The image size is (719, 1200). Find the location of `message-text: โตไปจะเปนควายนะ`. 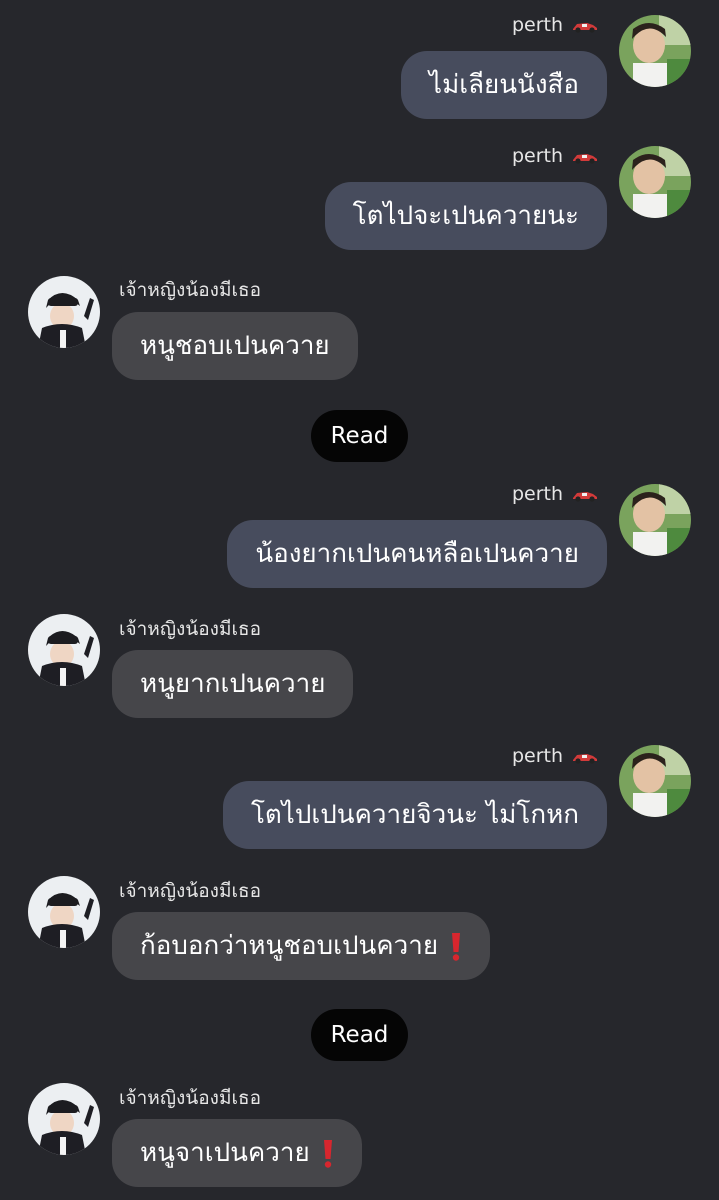

message-text: โตไปจะเปนควายนะ is located at coordinates (465, 216).